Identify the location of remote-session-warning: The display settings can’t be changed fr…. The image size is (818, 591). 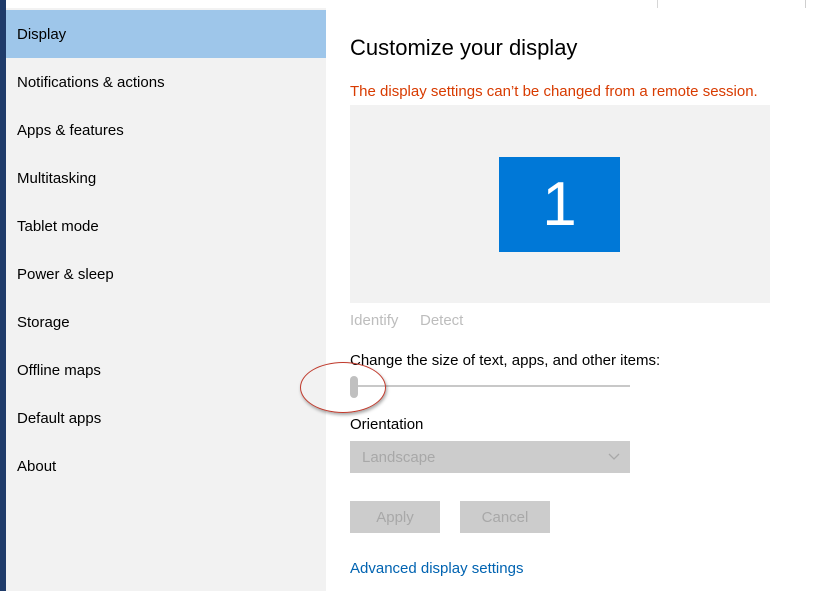
(554, 91).